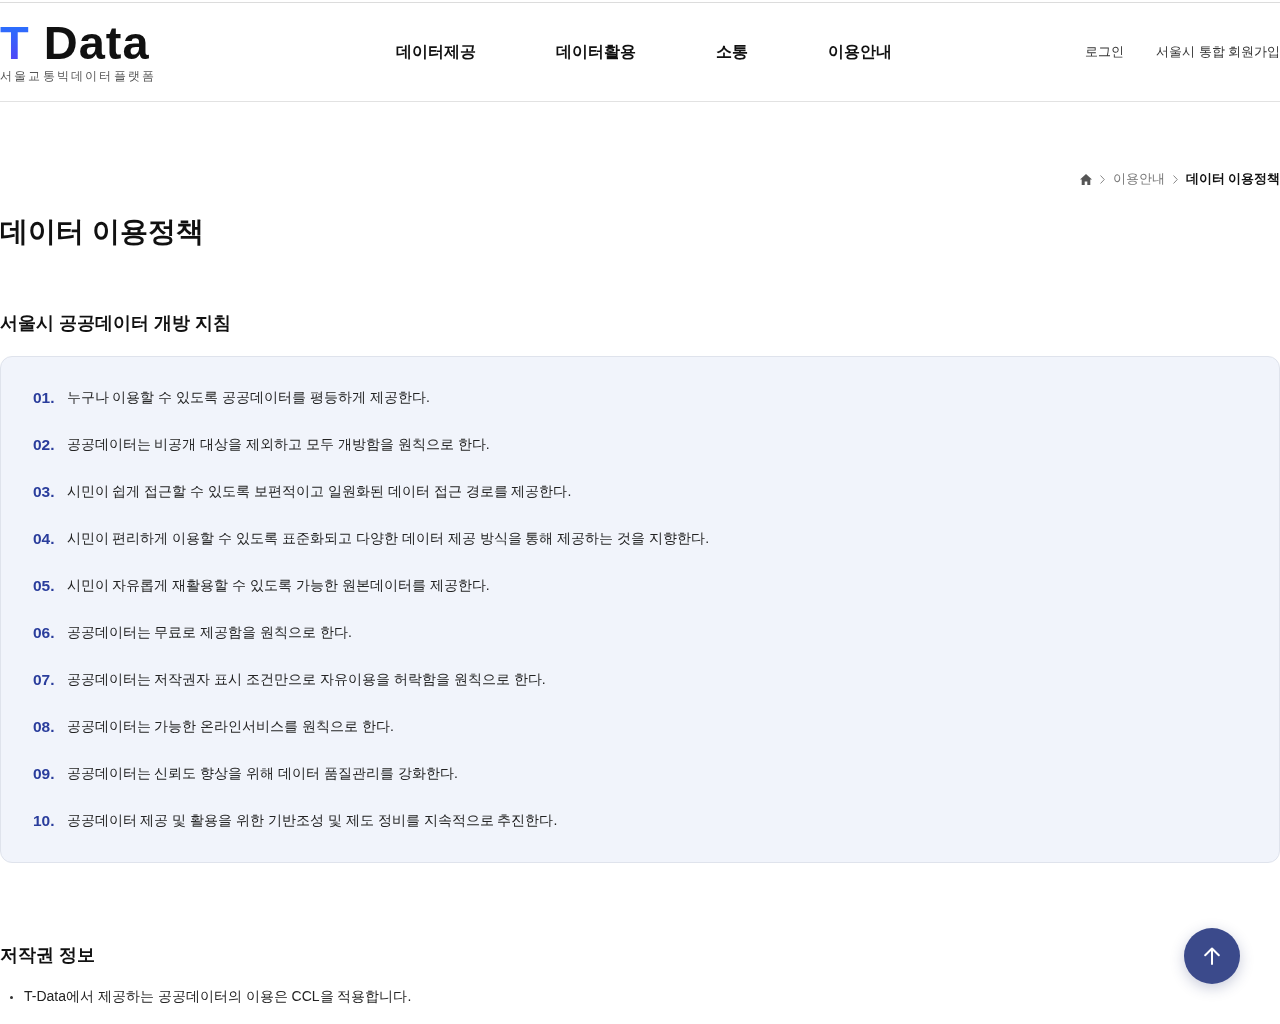 The height and width of the screenshot is (1024, 1280). I want to click on bullet-dot-icon, so click(11, 997).